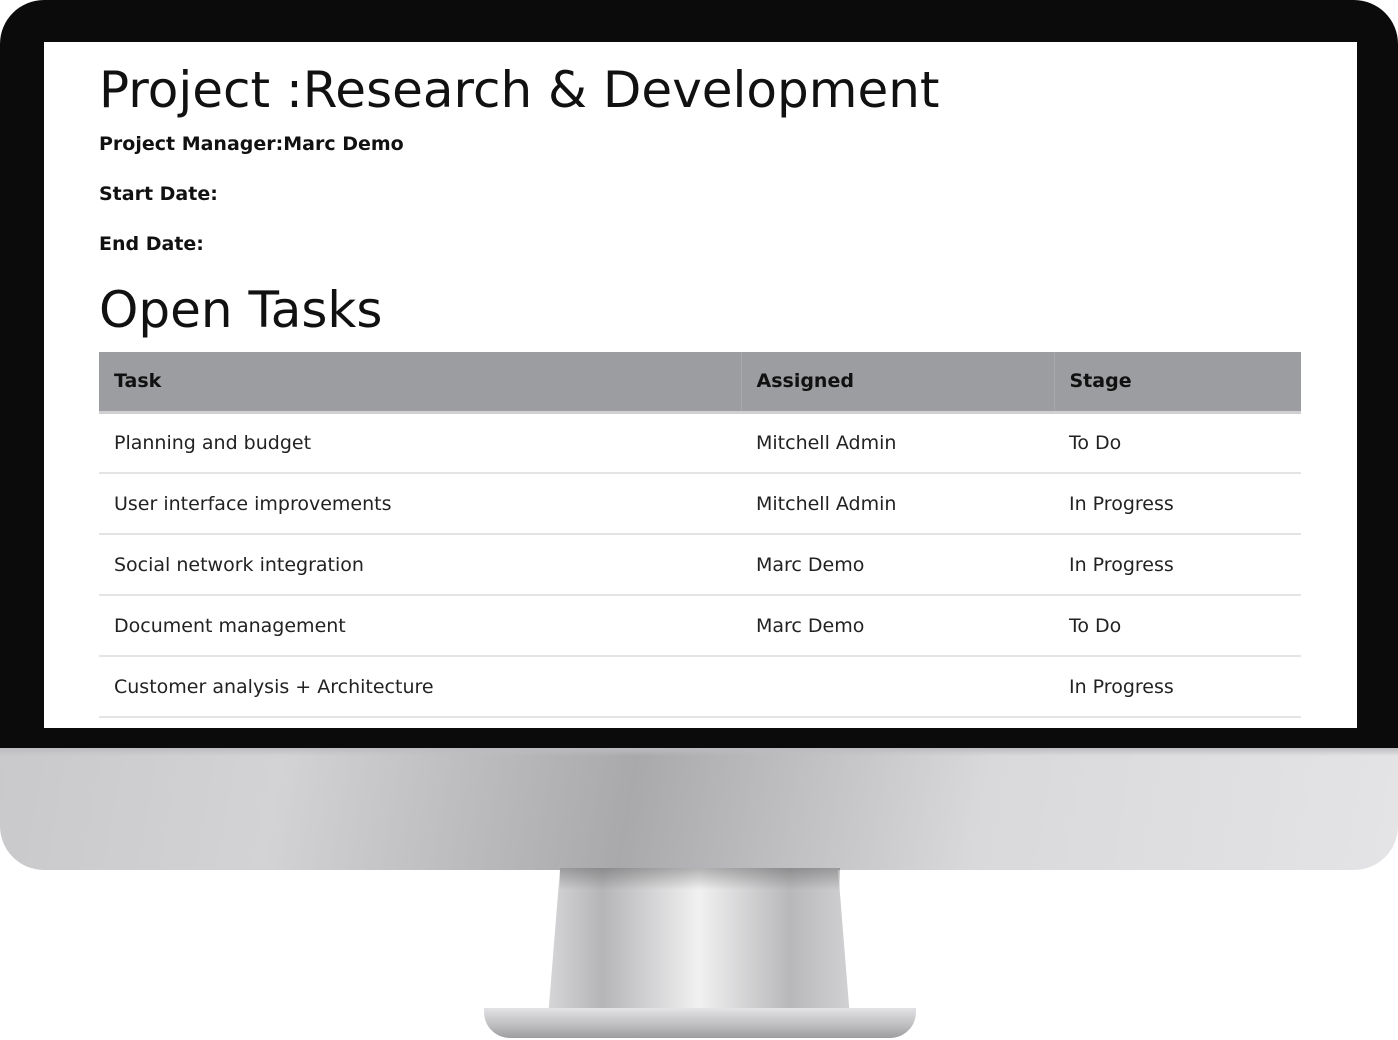 Image resolution: width=1398 pixels, height=1040 pixels. I want to click on start-date-line: Start Date:, so click(158, 194).